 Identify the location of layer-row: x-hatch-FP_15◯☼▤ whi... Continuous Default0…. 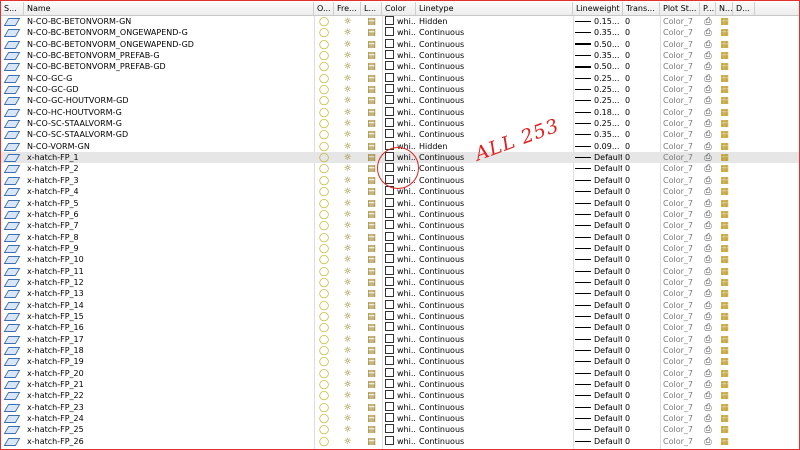
(400, 316).